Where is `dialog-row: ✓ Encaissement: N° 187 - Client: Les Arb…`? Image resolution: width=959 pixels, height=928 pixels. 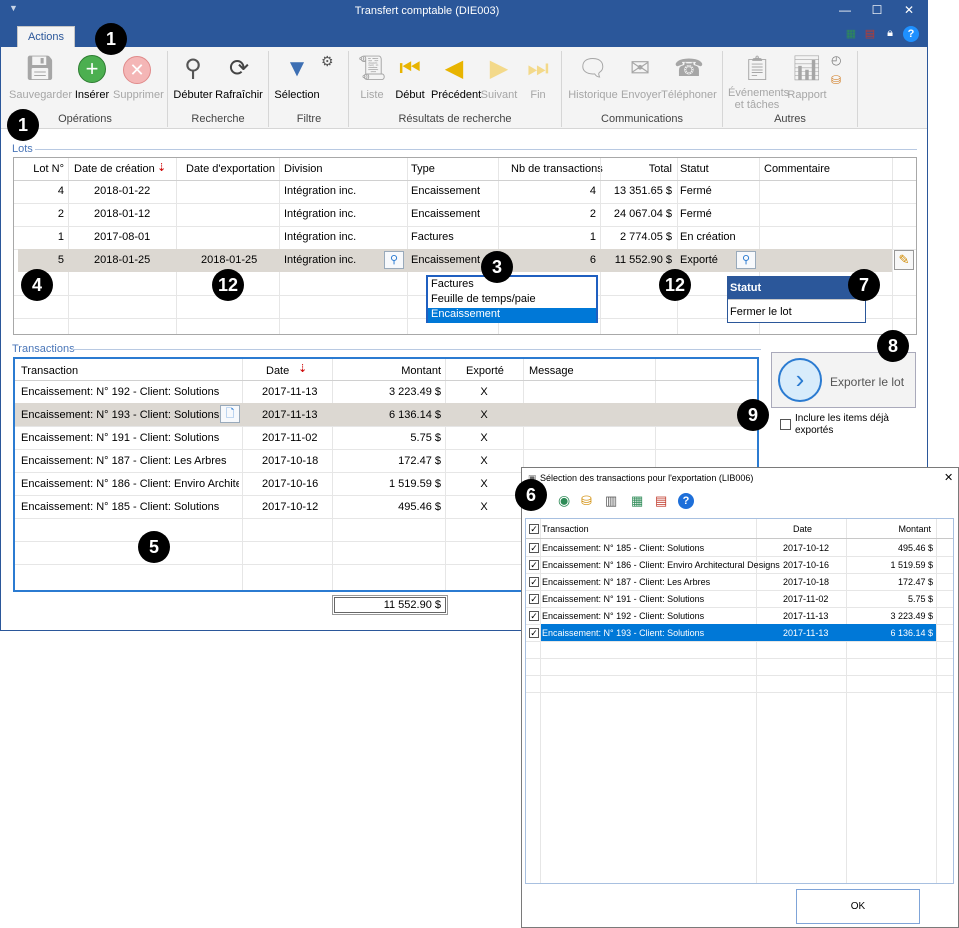 dialog-row: ✓ Encaissement: N° 187 - Client: Les Arb… is located at coordinates (739, 581).